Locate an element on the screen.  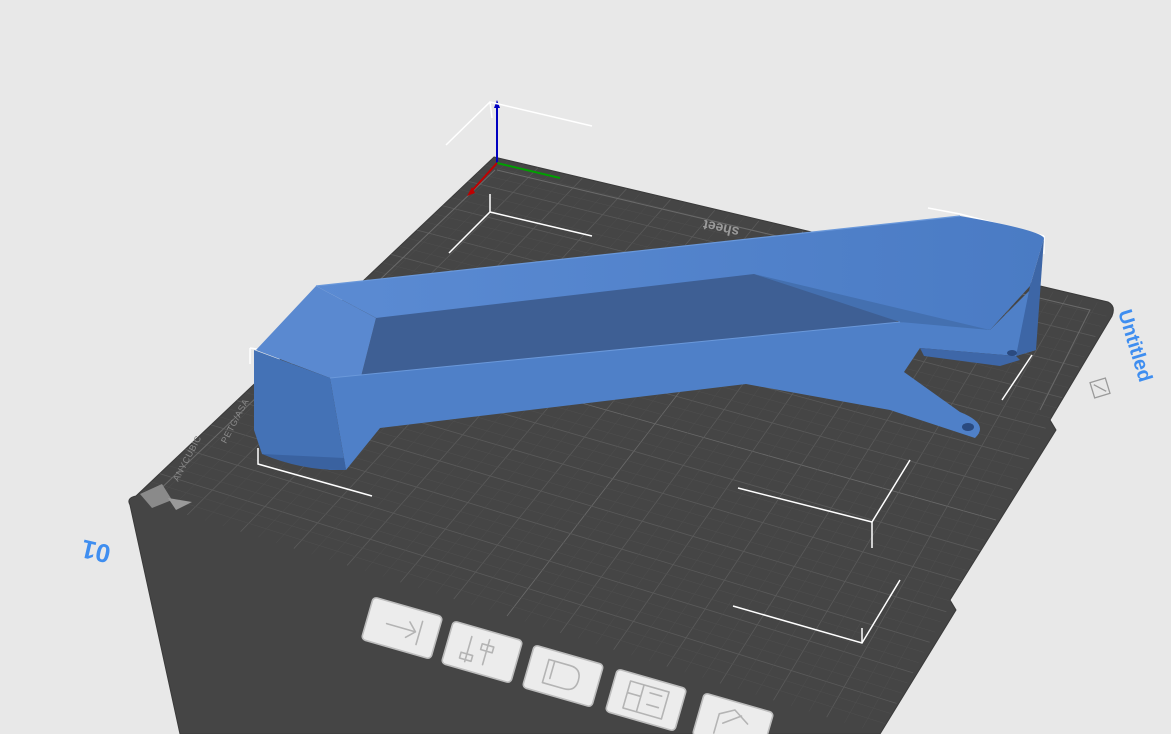
plate-index-label: 01 is located at coordinates (95, 552).